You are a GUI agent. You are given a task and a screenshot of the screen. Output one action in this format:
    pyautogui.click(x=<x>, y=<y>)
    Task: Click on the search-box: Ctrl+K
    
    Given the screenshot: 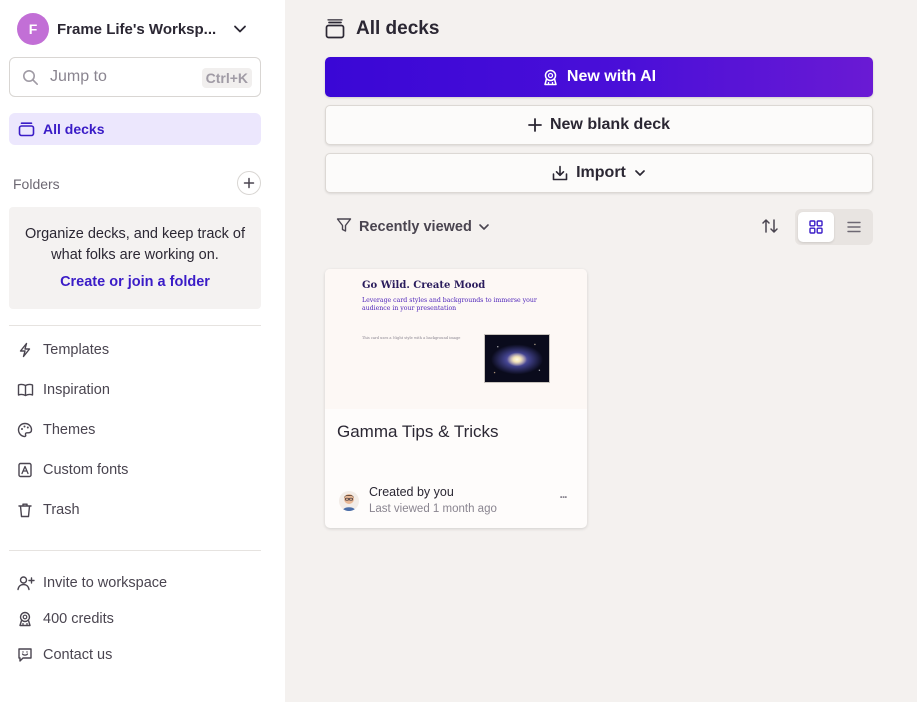 What is the action you would take?
    pyautogui.click(x=135, y=77)
    